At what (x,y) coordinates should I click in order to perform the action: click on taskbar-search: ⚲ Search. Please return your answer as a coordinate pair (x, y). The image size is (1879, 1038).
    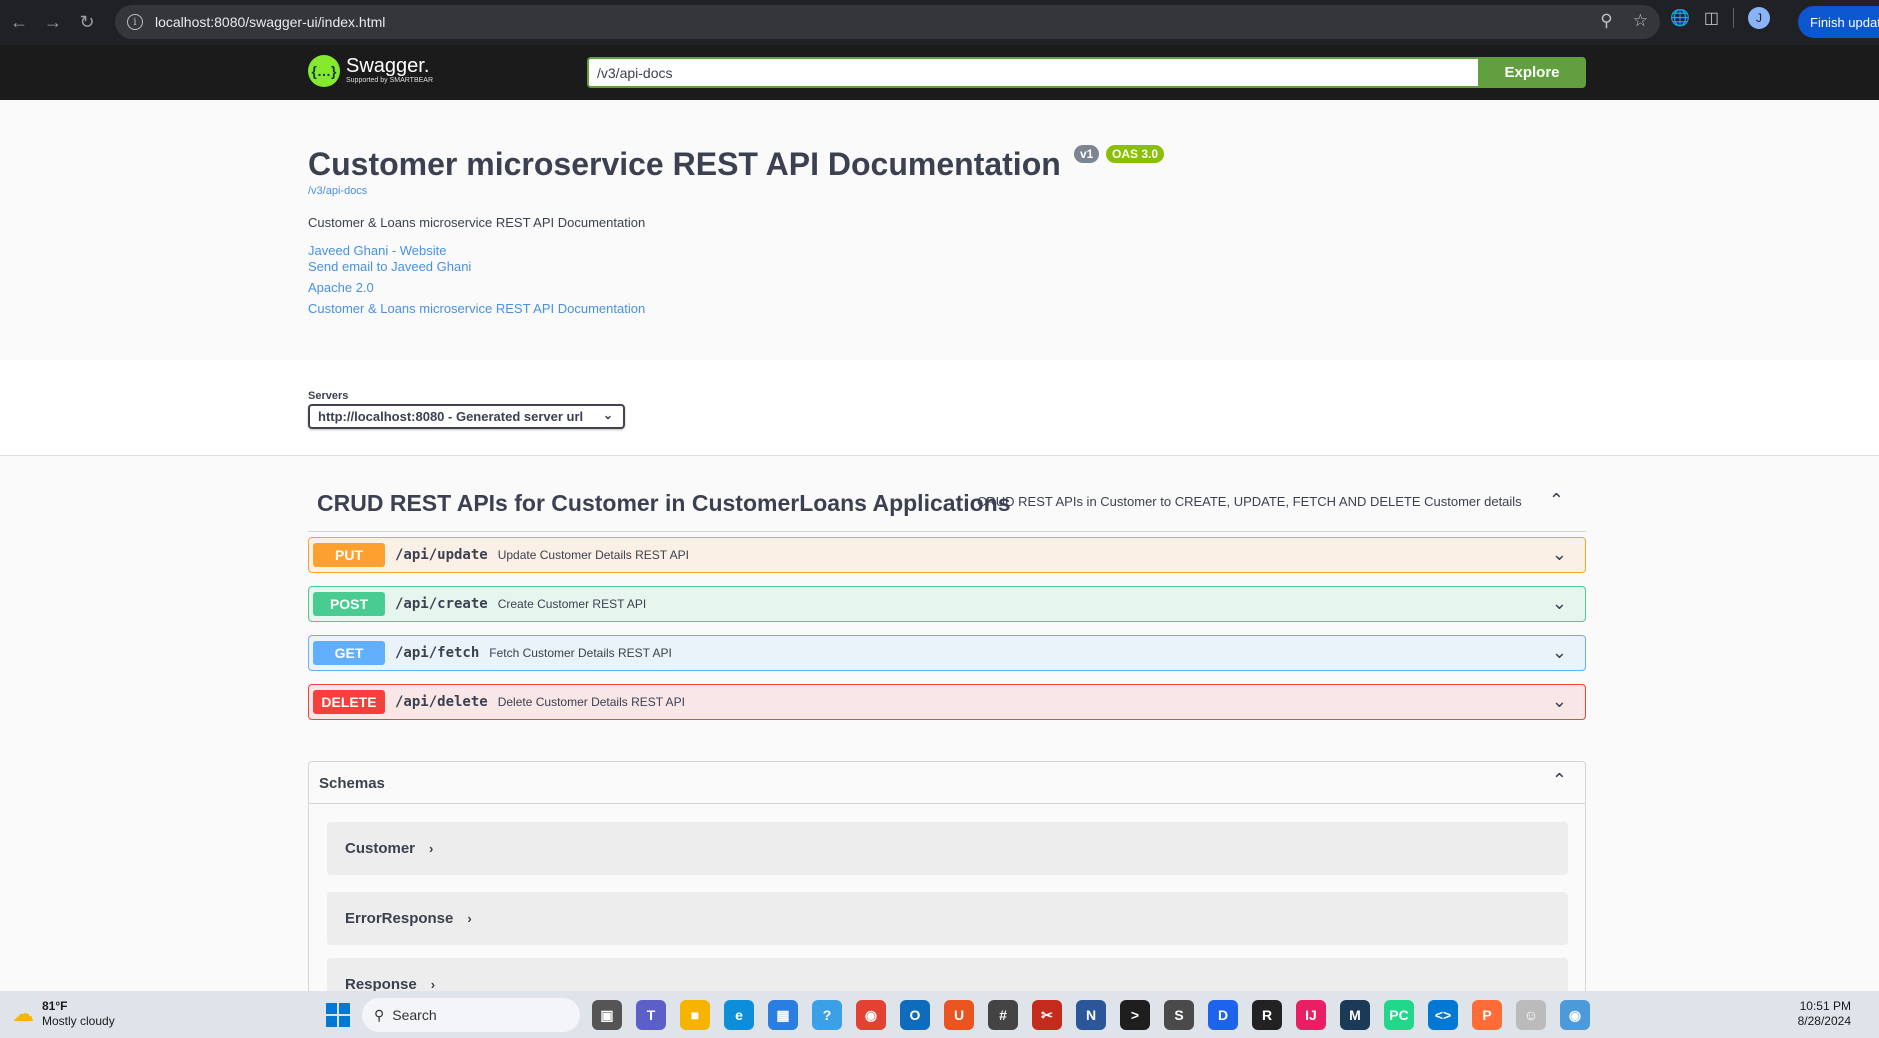
    Looking at the image, I should click on (471, 1015).